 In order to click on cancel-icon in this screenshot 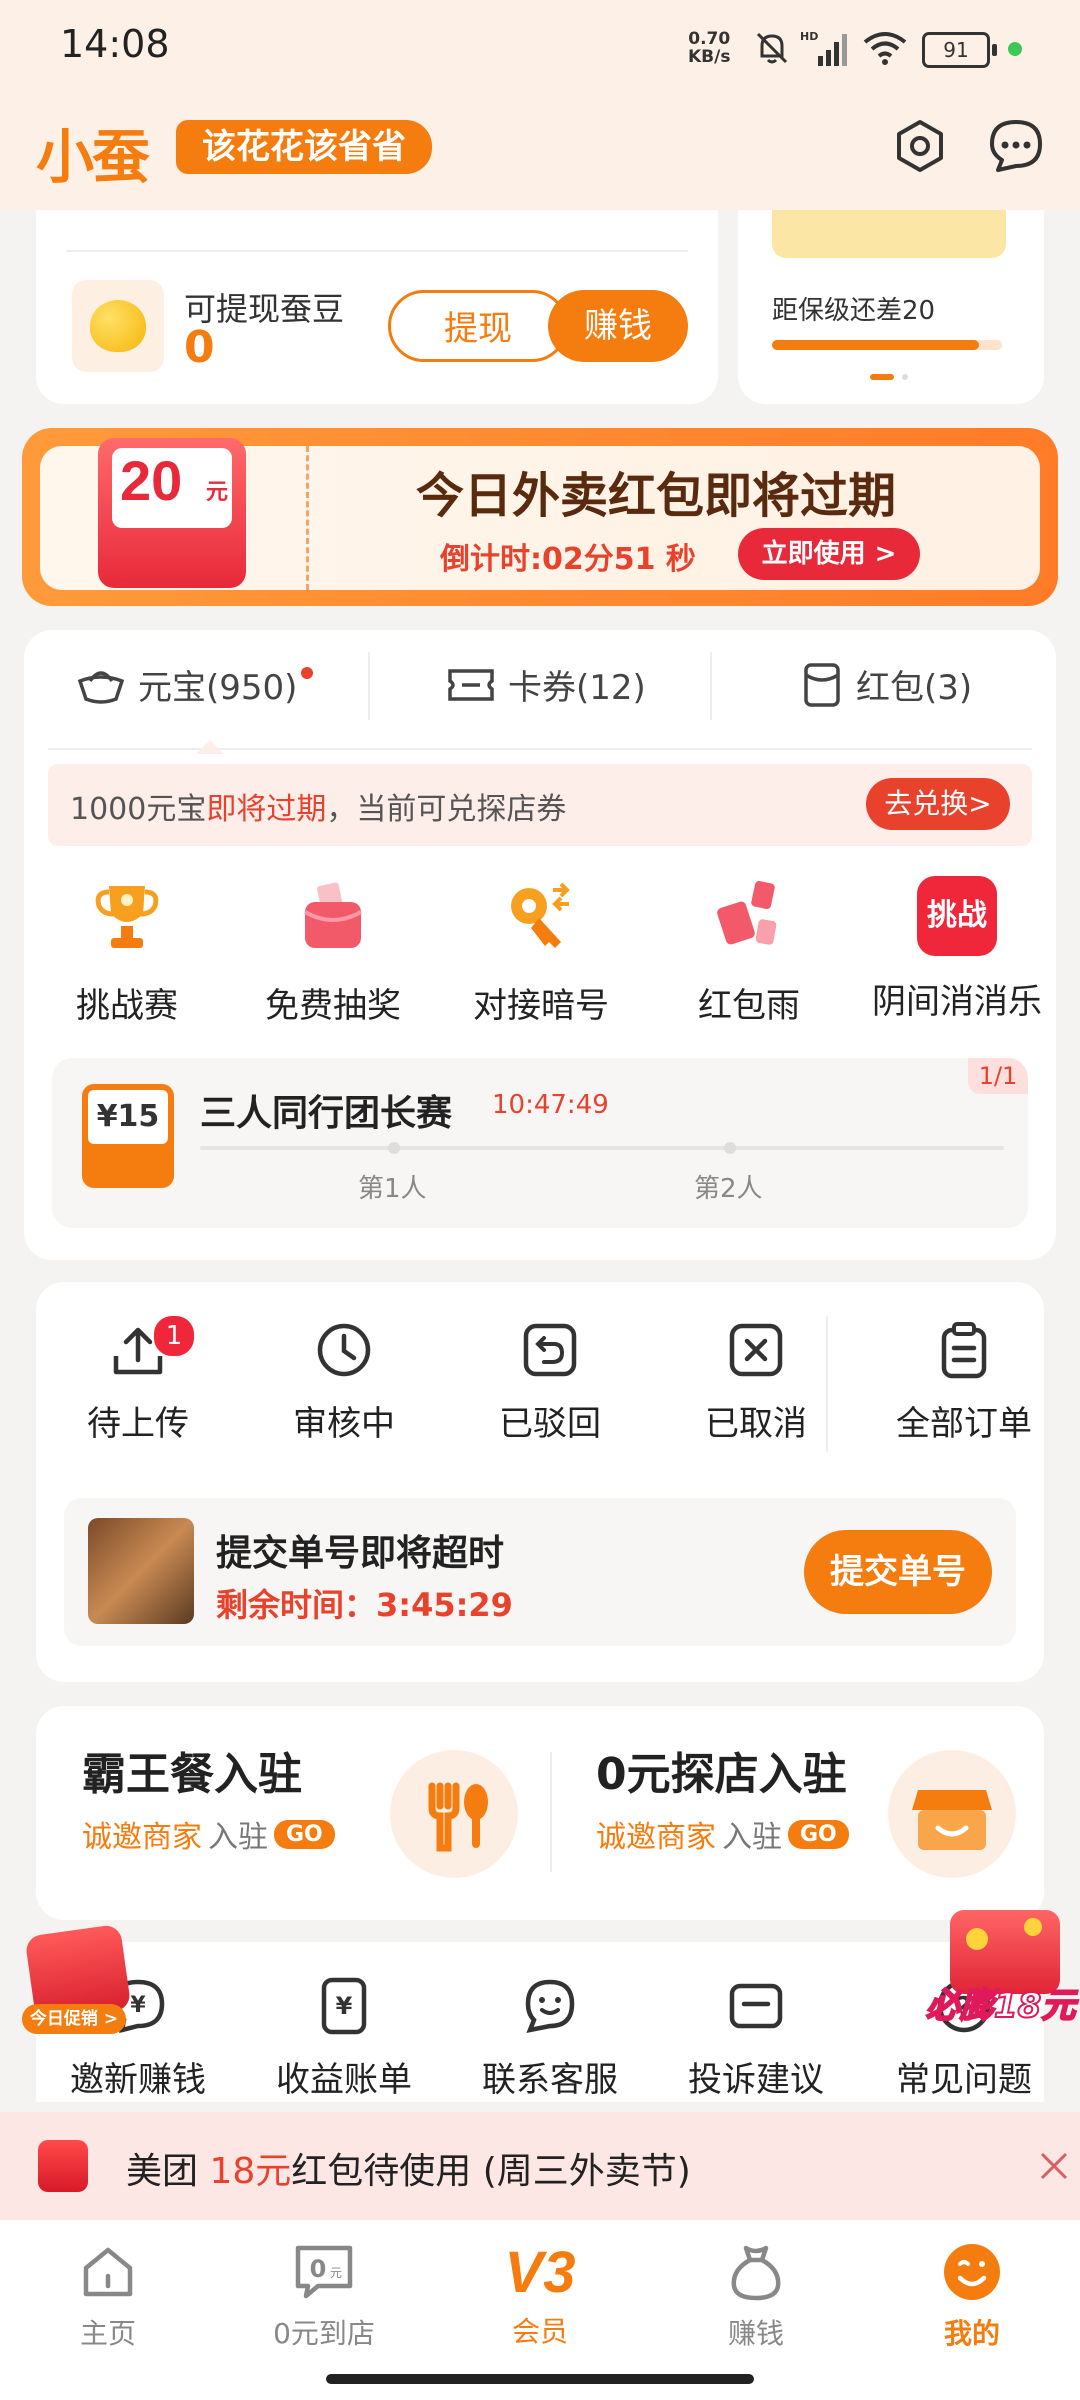, I will do `click(756, 1350)`.